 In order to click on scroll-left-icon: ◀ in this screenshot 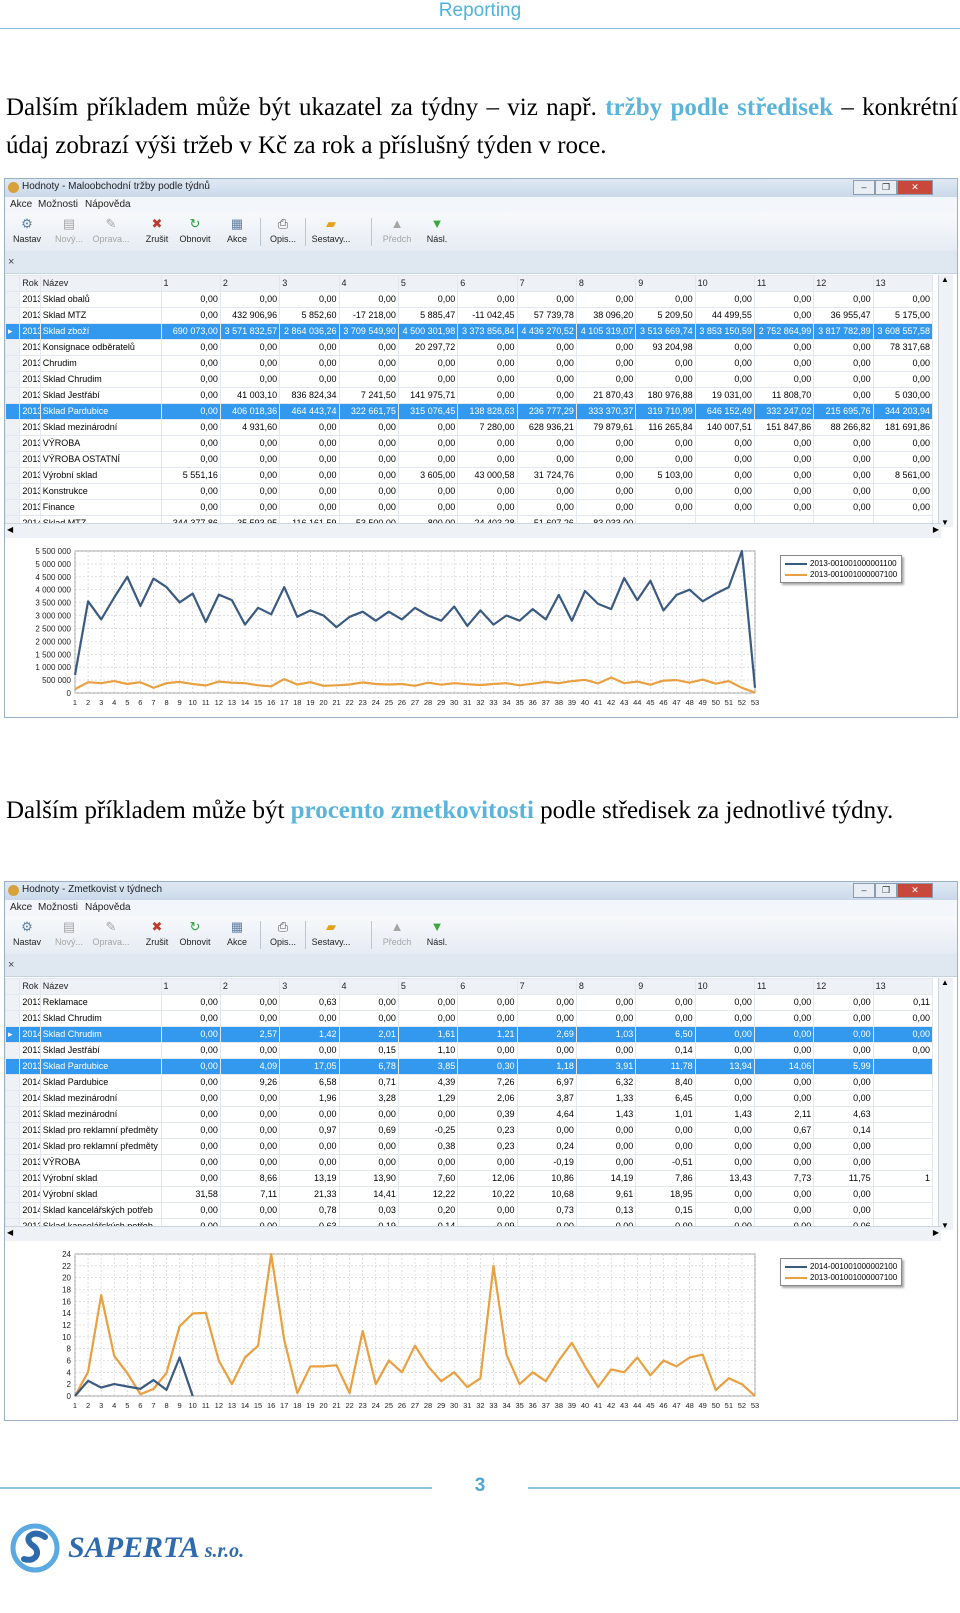, I will do `click(10, 529)`.